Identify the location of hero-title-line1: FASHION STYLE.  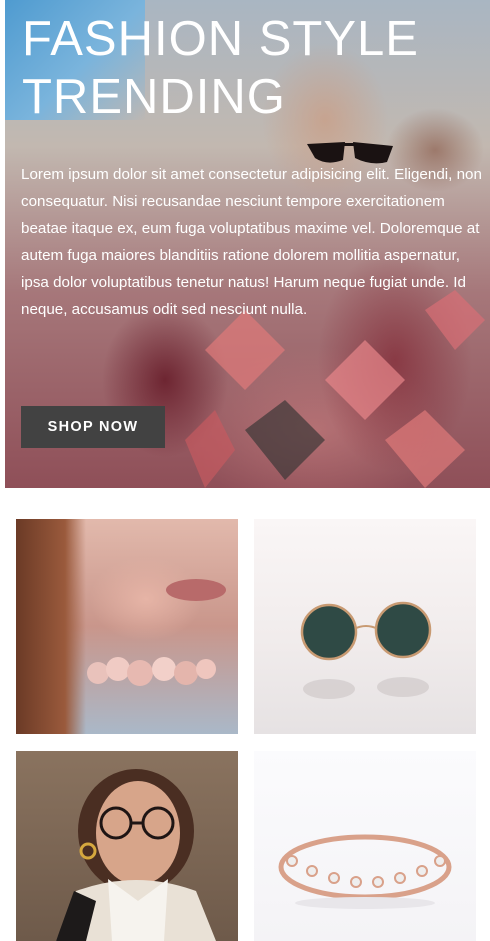
(220, 39).